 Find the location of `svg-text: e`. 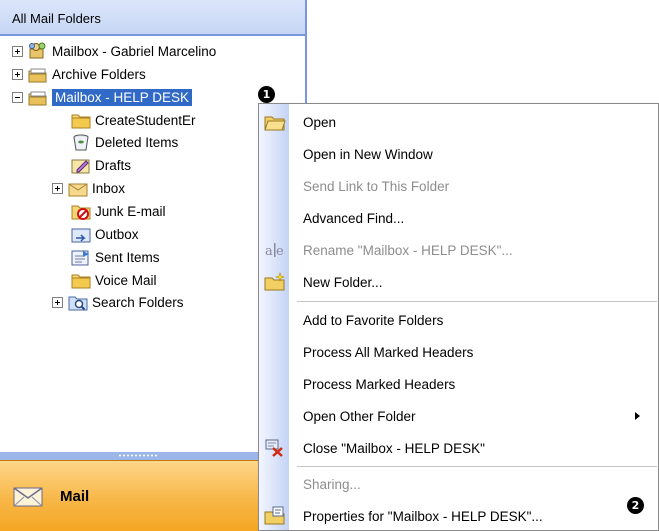

svg-text: e is located at coordinates (280, 251).